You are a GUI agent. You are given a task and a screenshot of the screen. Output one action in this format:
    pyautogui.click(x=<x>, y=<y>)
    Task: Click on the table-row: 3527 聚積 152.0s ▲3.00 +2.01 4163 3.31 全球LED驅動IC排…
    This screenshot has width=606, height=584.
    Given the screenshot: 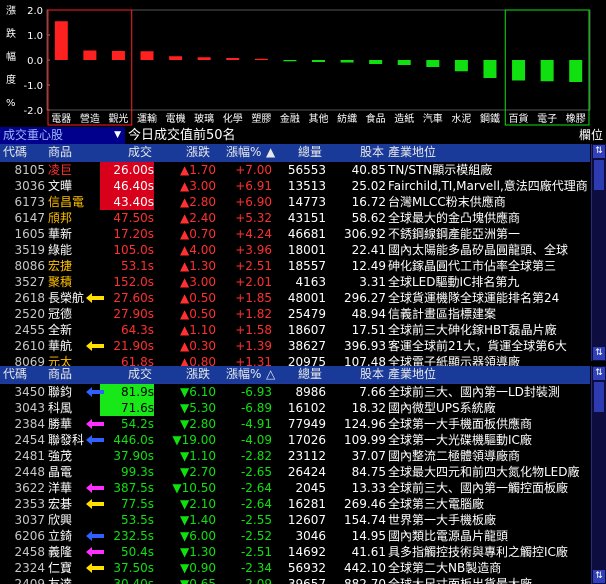 What is the action you would take?
    pyautogui.click(x=295, y=282)
    